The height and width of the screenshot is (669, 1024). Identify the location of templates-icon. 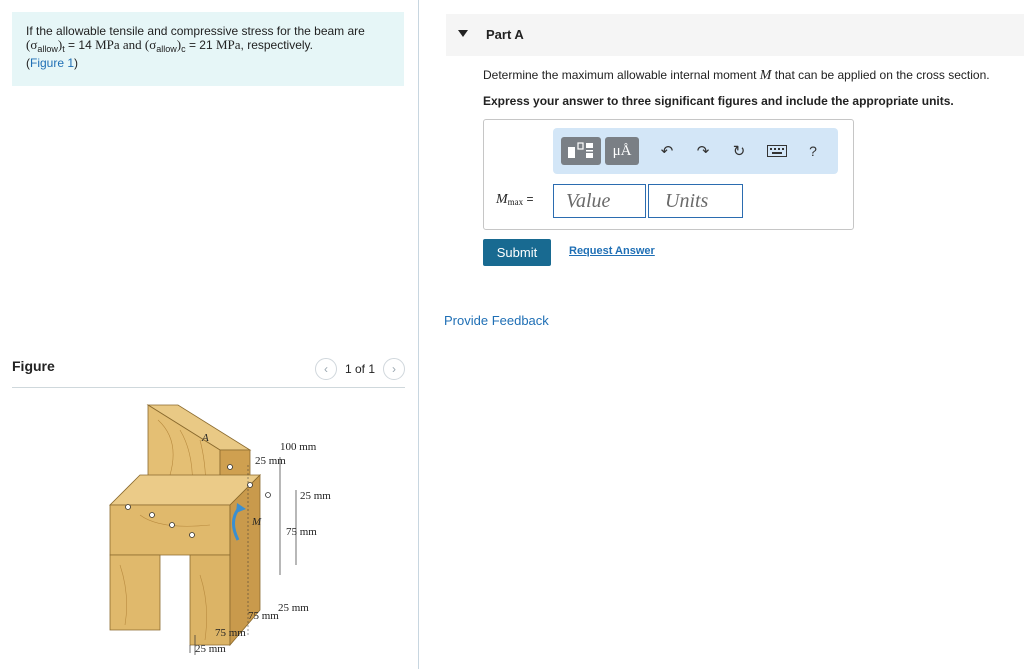
(581, 151).